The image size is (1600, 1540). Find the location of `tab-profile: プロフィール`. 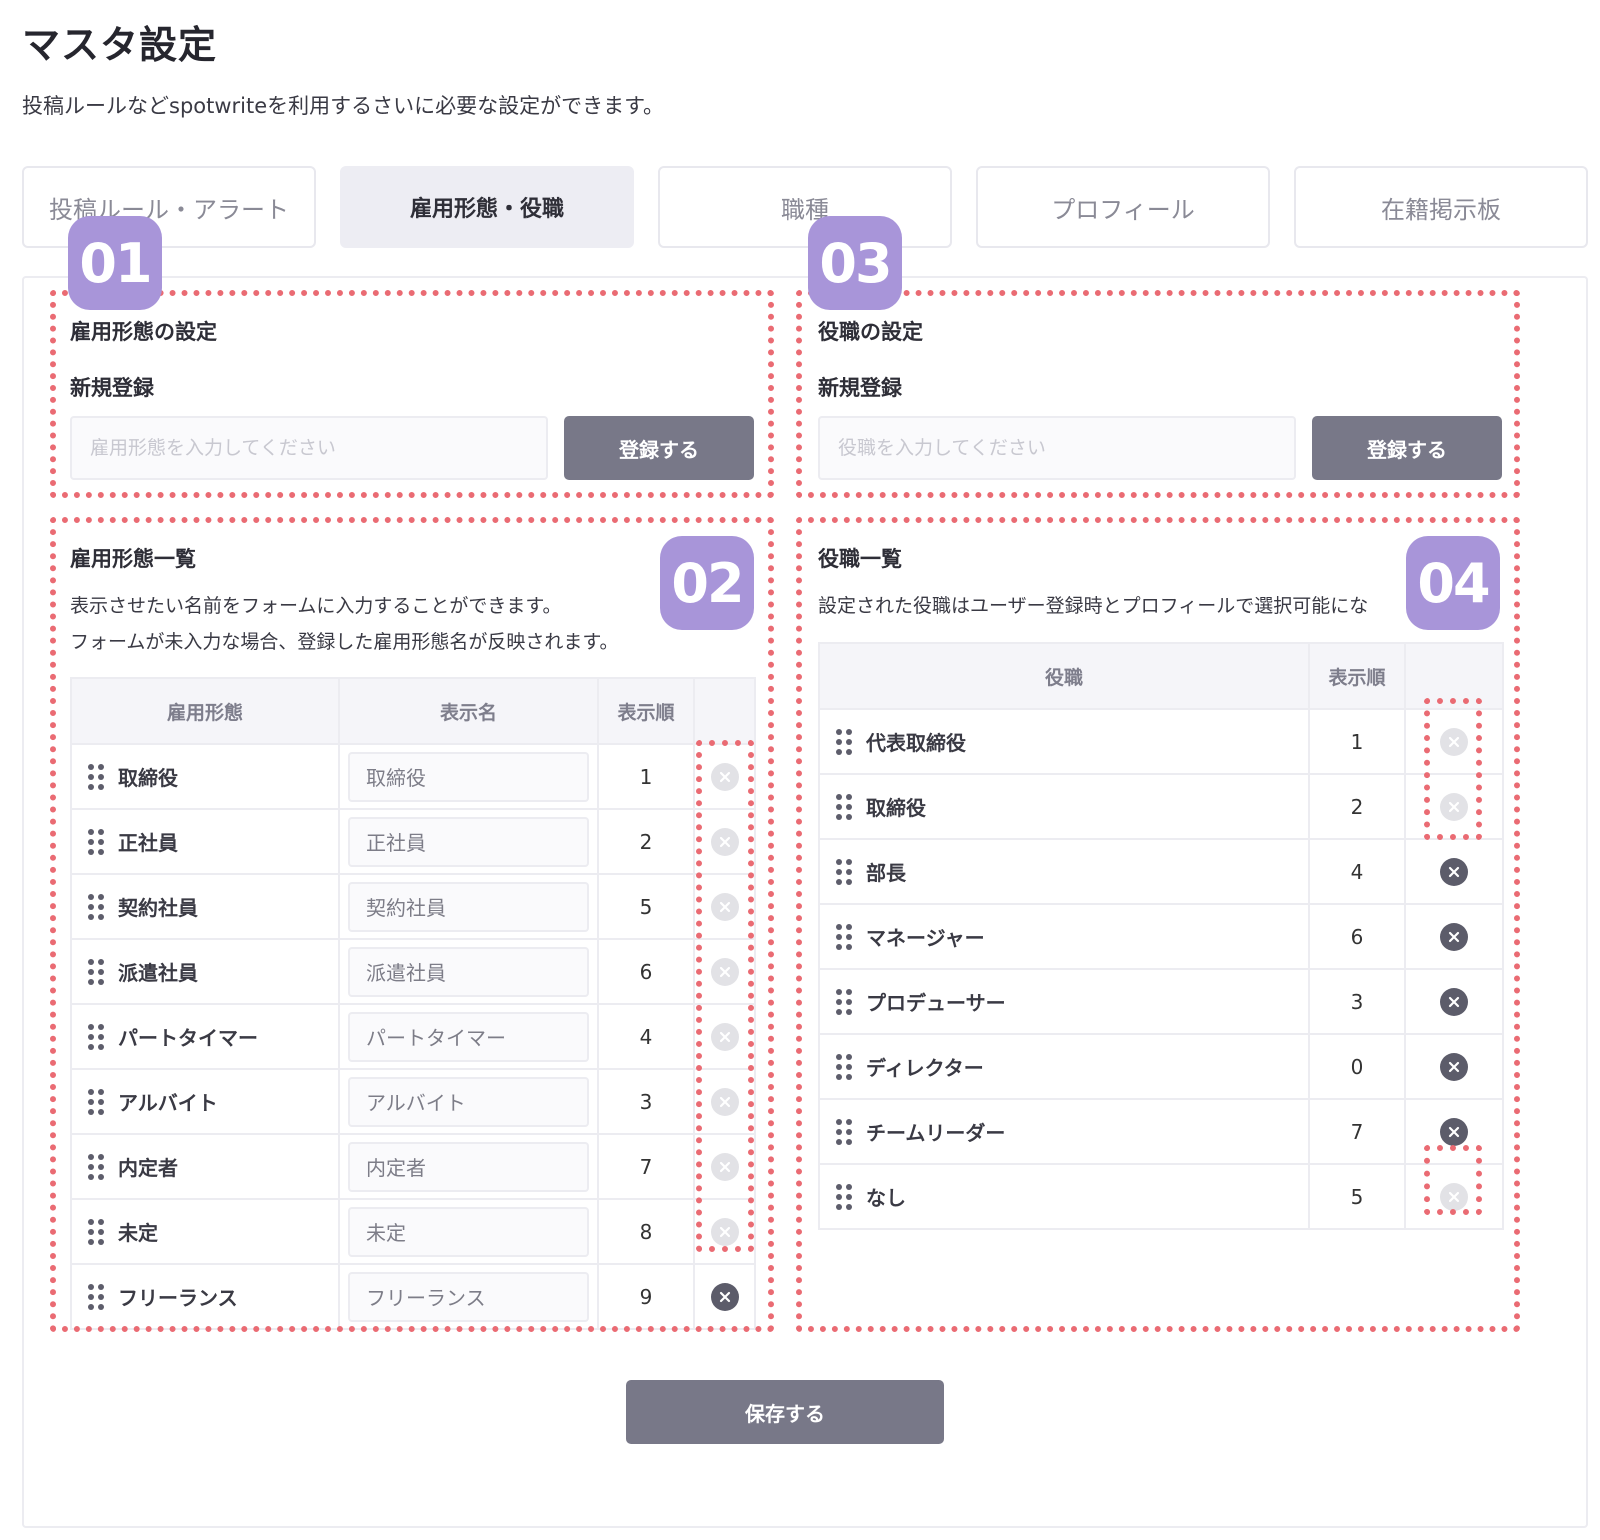

tab-profile: プロフィール is located at coordinates (1123, 207).